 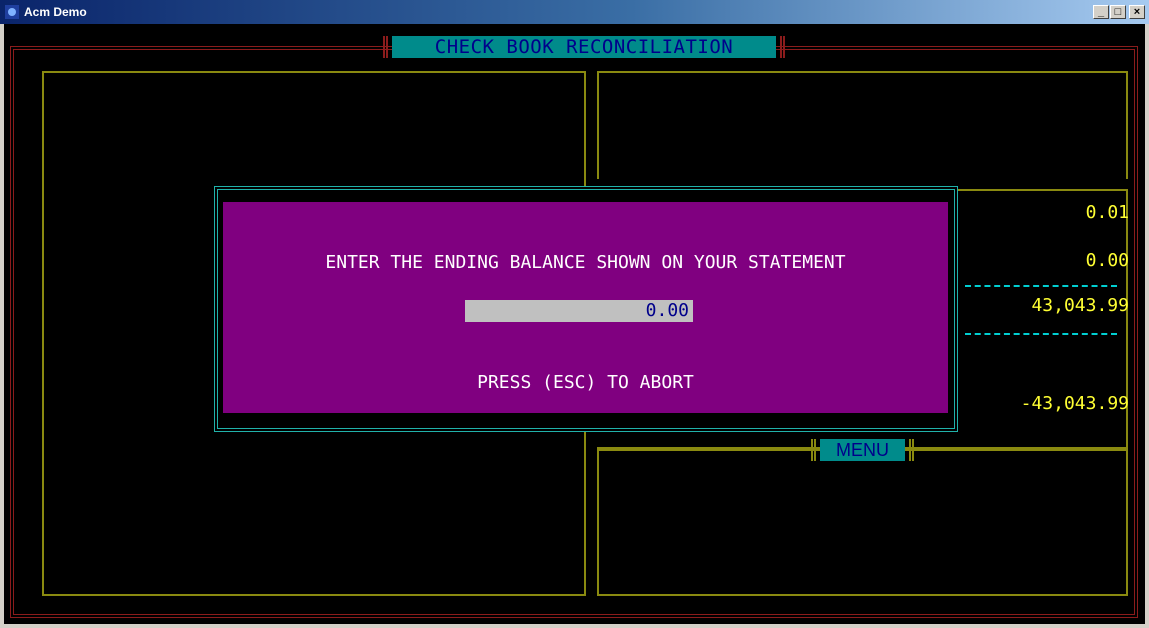 What do you see at coordinates (1107, 212) in the screenshot?
I see `summary-value-1: 0.01` at bounding box center [1107, 212].